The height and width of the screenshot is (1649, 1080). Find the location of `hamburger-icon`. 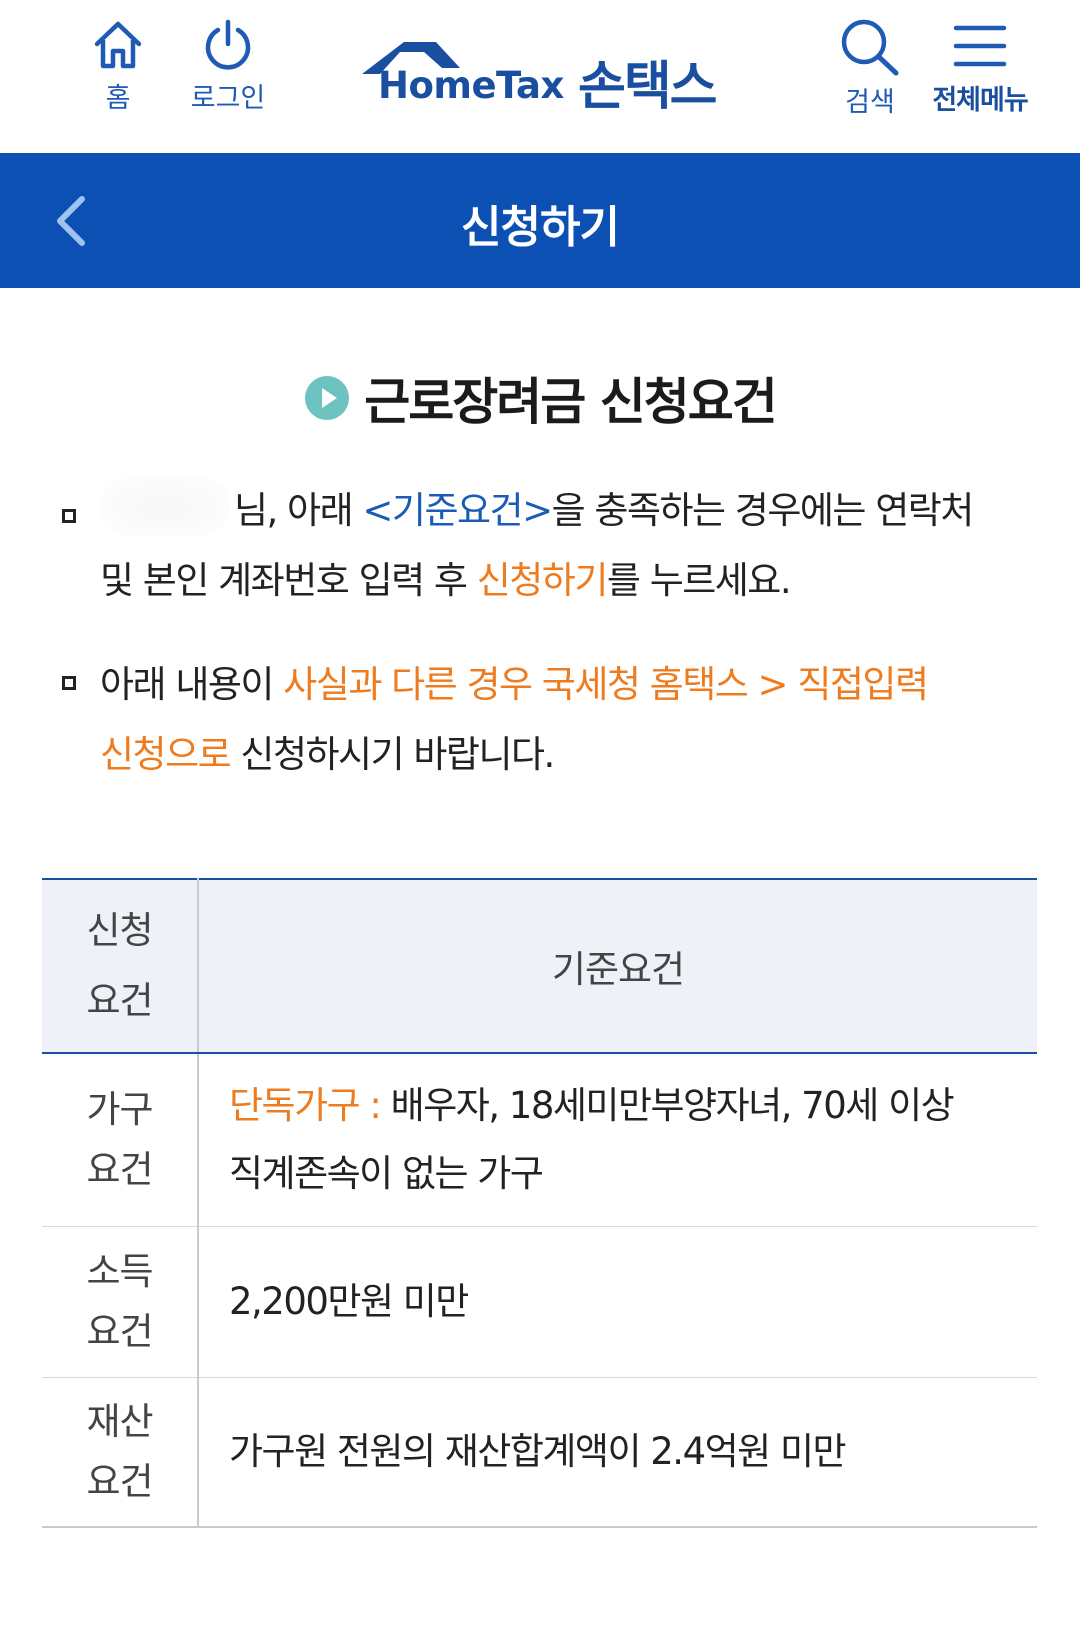

hamburger-icon is located at coordinates (980, 46).